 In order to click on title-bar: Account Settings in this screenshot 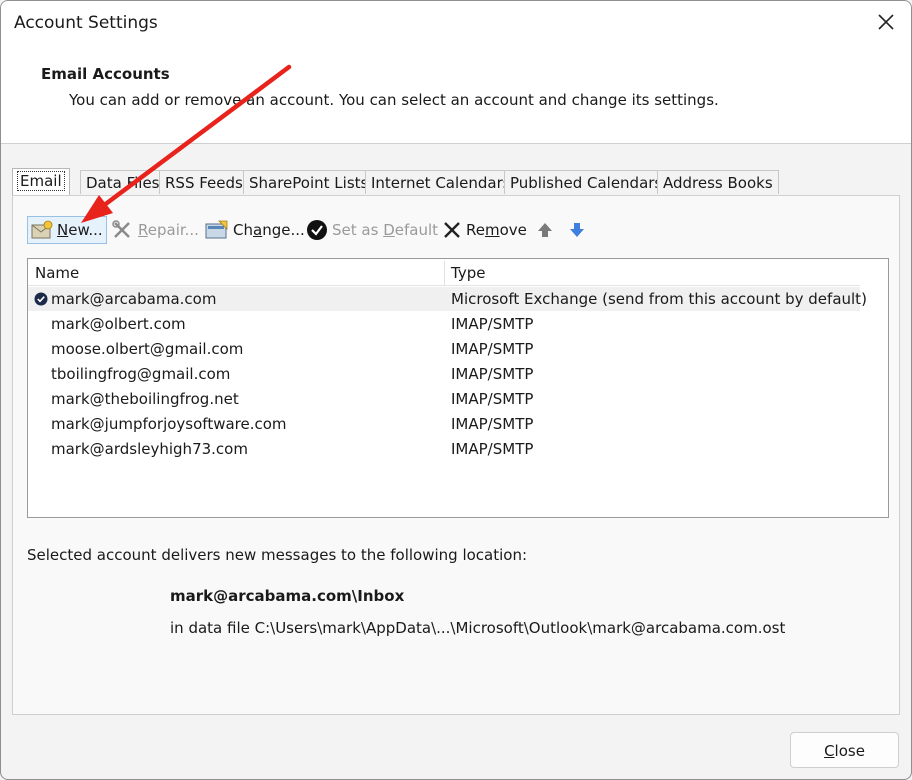, I will do `click(456, 24)`.